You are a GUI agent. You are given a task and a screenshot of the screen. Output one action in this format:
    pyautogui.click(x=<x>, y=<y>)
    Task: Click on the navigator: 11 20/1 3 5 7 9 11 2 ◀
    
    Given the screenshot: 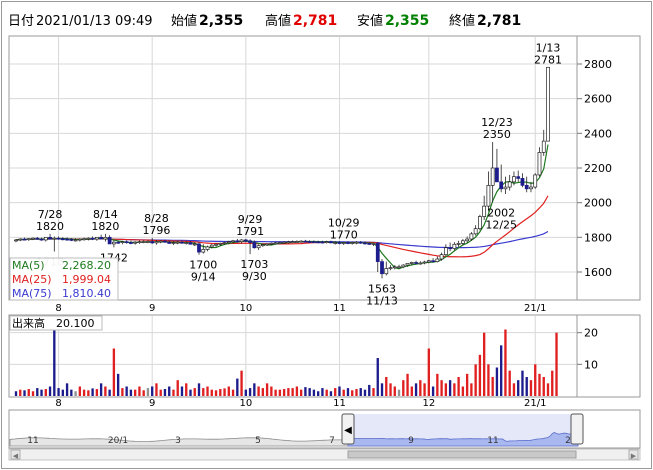 What is the action you would take?
    pyautogui.click(x=324, y=429)
    